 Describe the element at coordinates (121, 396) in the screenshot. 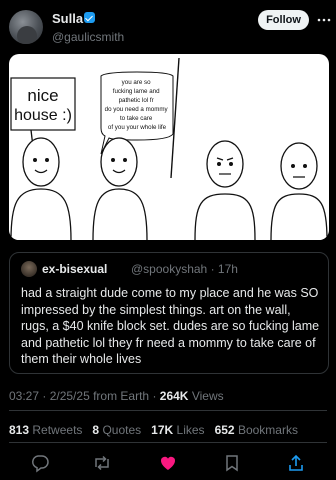

I see `tweet-source: from Earth` at that location.